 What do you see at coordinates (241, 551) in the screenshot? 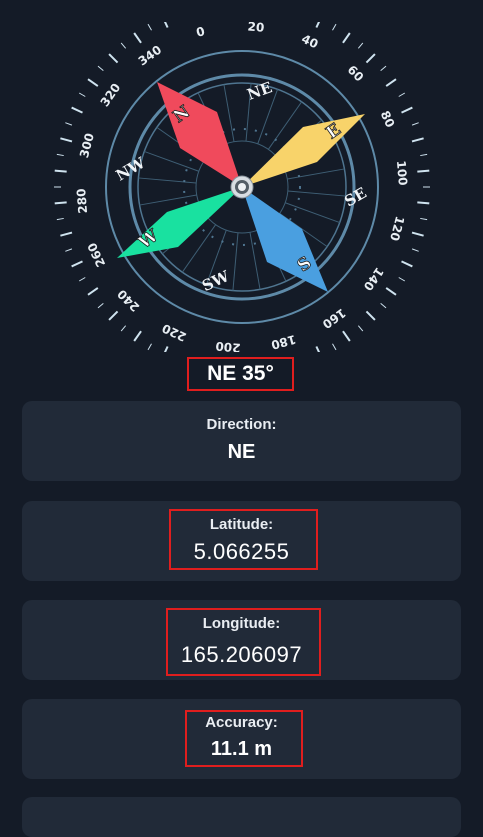
I see `latitude-value: 5.066255` at bounding box center [241, 551].